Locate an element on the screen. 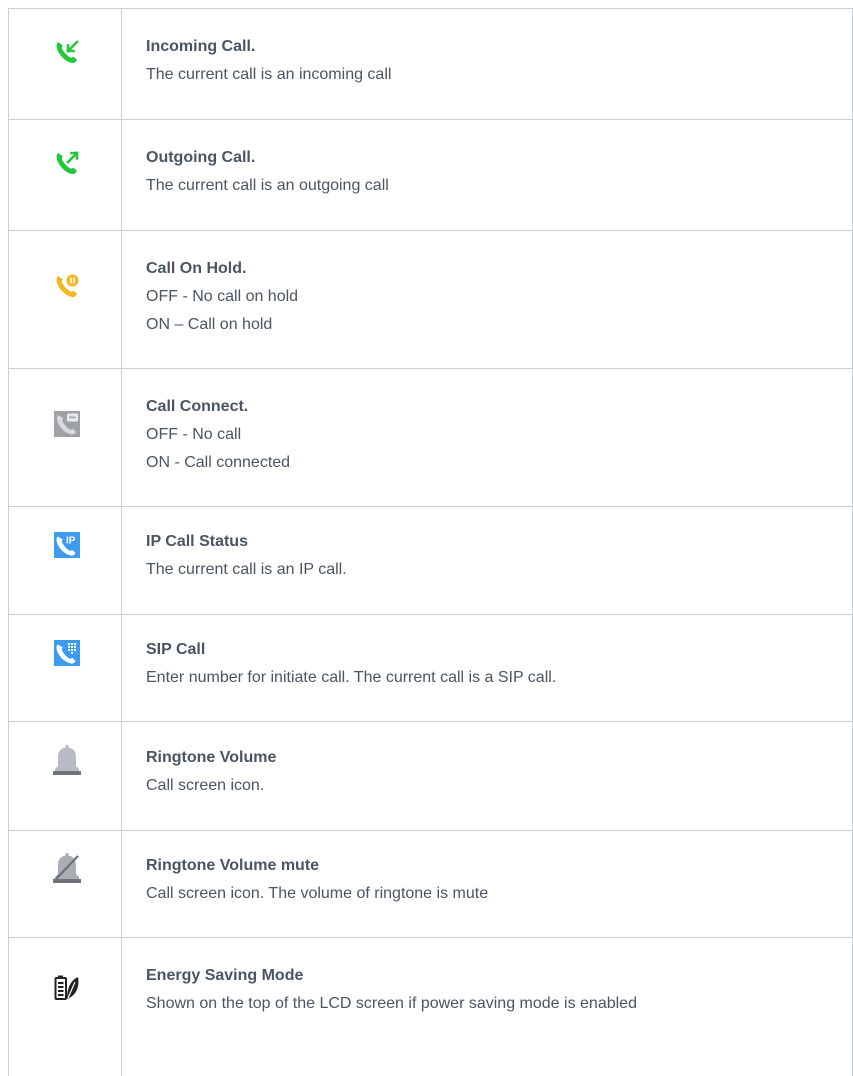  row-title: Incoming Call. is located at coordinates (201, 46).